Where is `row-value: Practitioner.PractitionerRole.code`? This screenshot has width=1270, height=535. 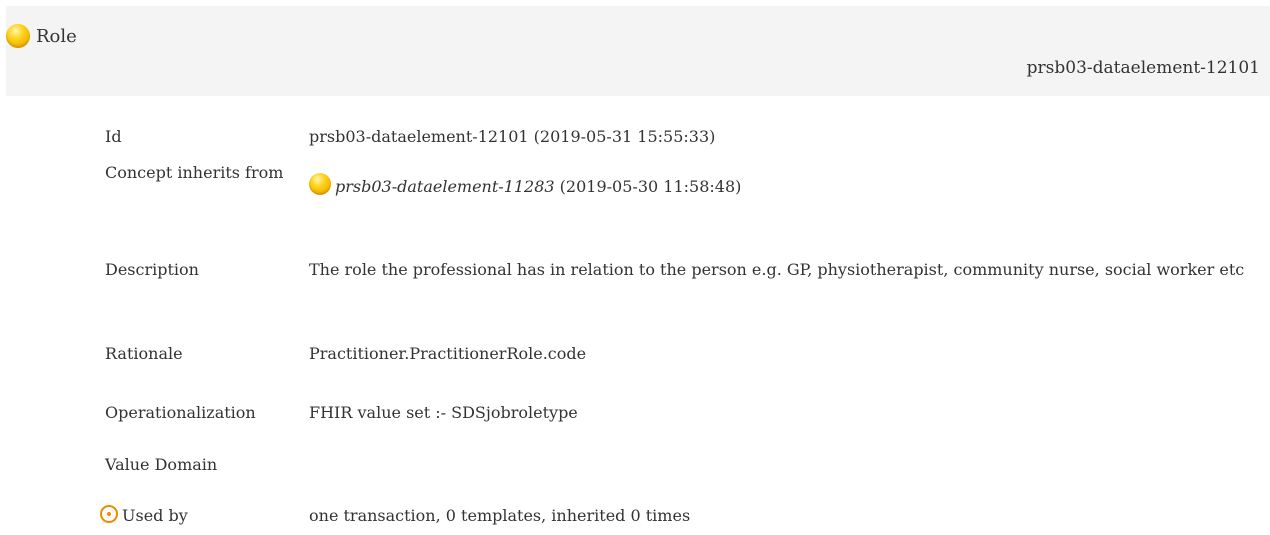 row-value: Practitioner.PractitionerRole.code is located at coordinates (448, 353).